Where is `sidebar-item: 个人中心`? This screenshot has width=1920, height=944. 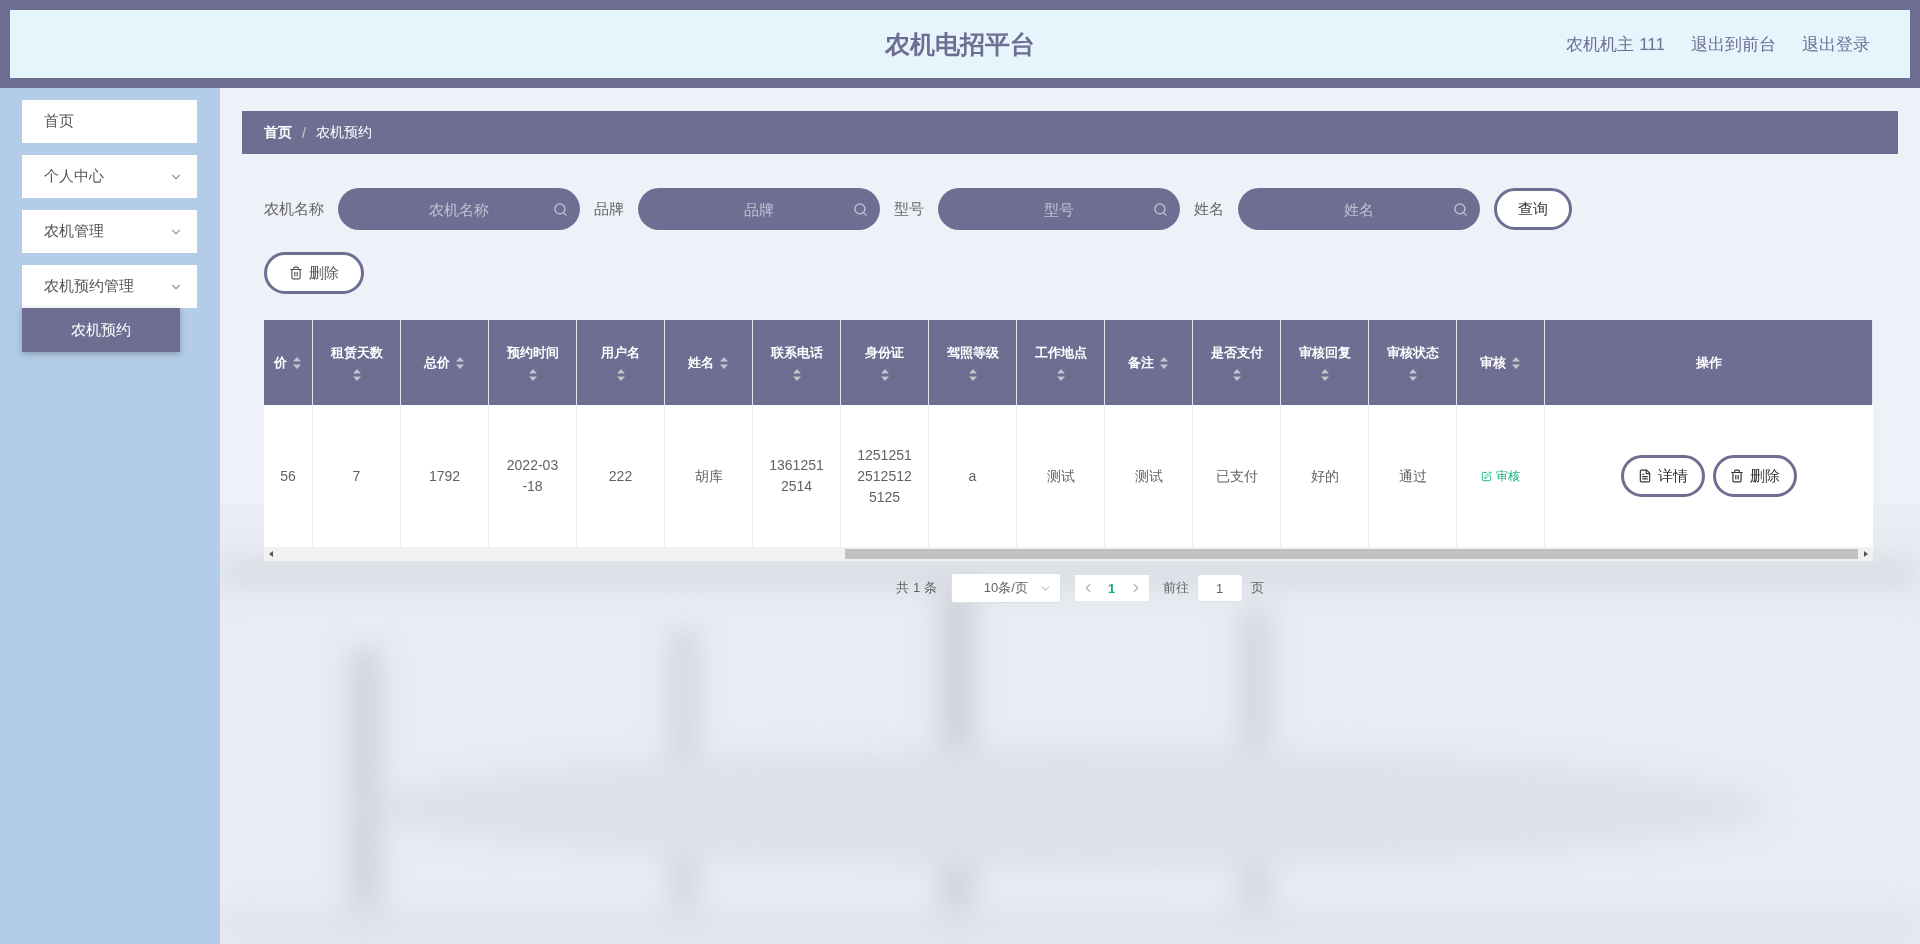
sidebar-item: 个人中心 is located at coordinates (109, 176).